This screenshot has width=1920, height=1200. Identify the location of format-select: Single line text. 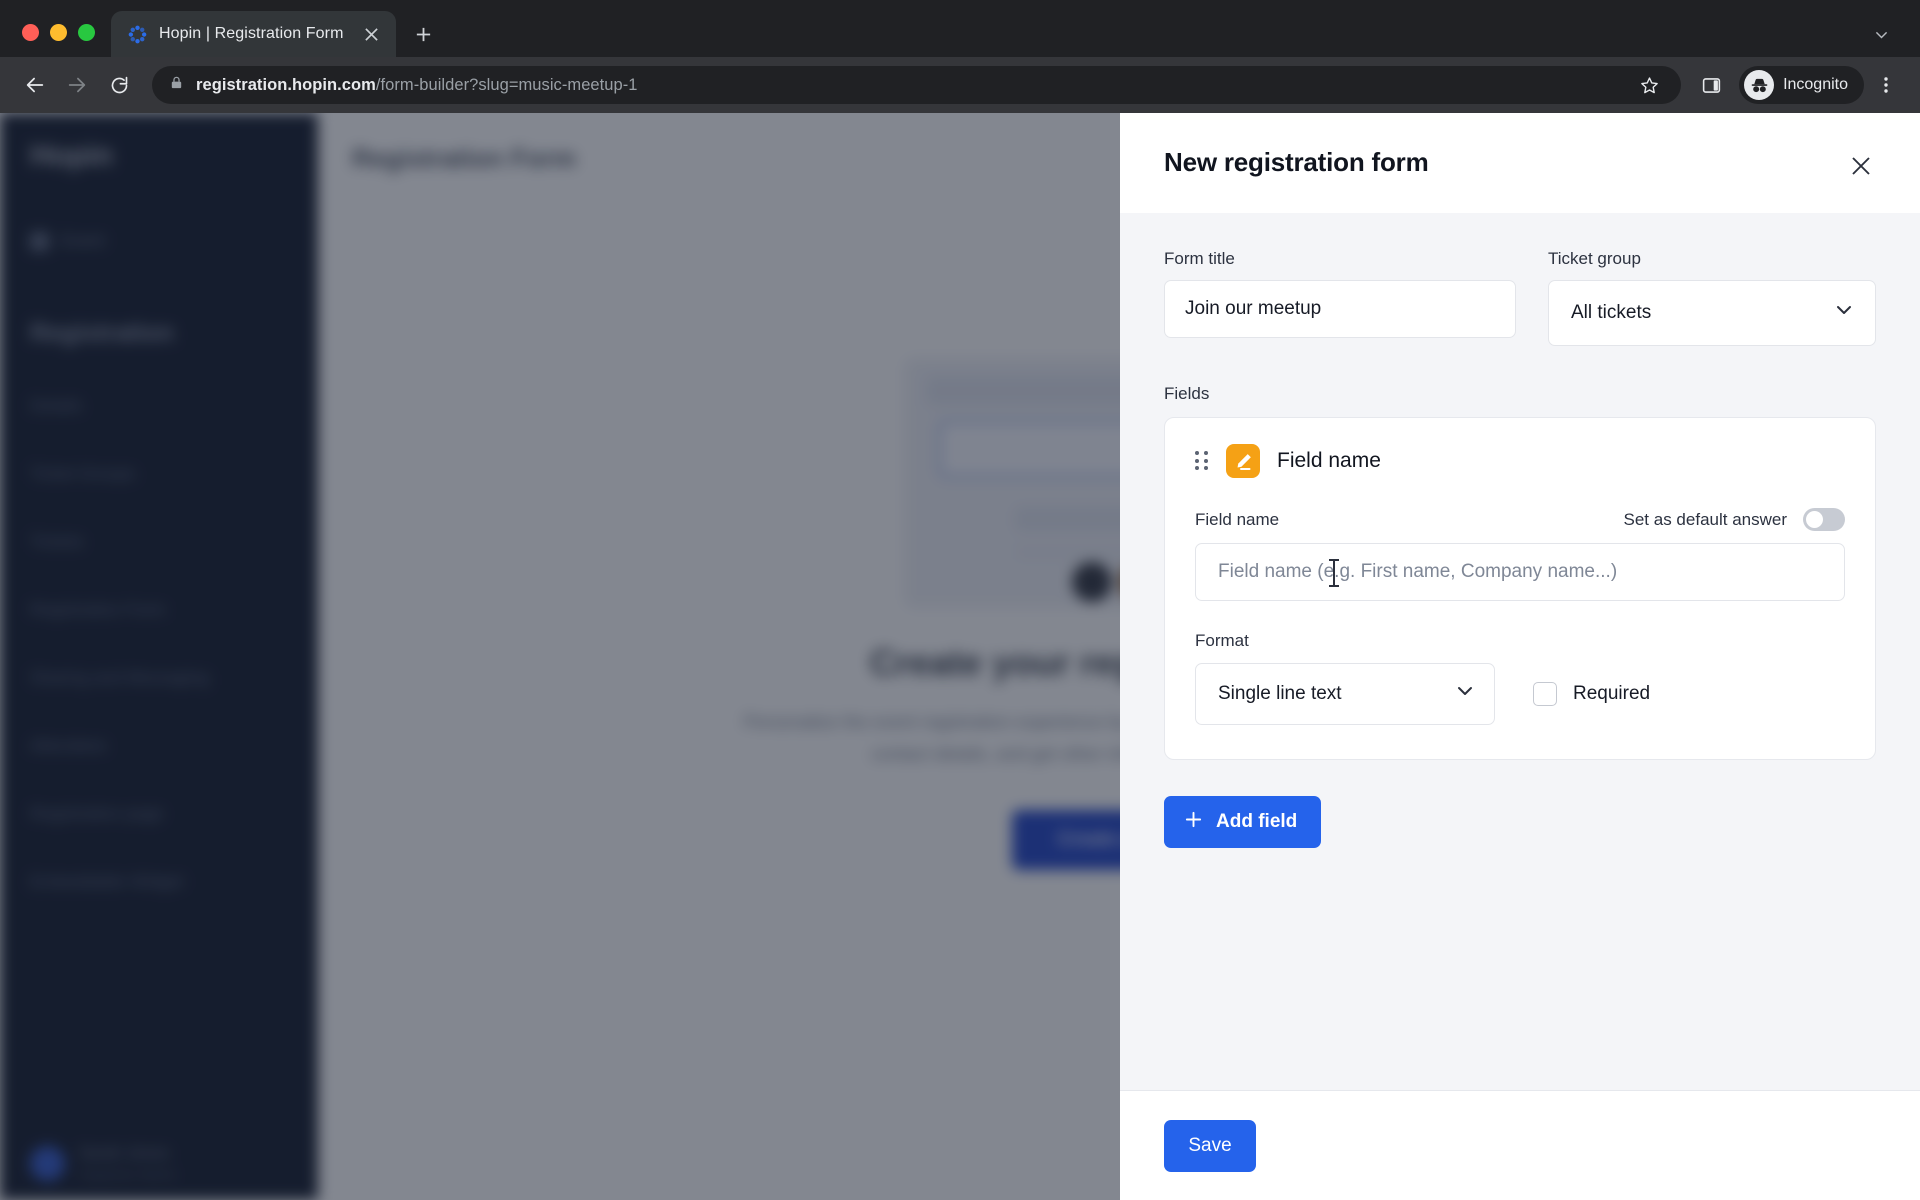
(1345, 694).